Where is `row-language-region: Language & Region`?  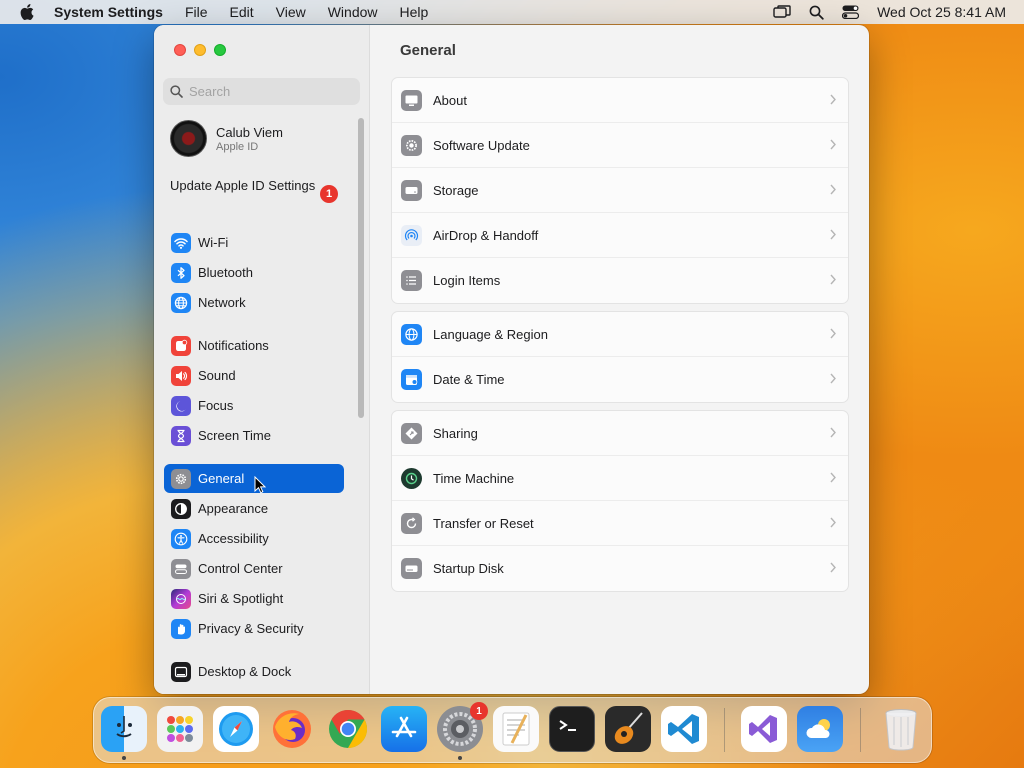
row-language-region: Language & Region is located at coordinates (620, 334).